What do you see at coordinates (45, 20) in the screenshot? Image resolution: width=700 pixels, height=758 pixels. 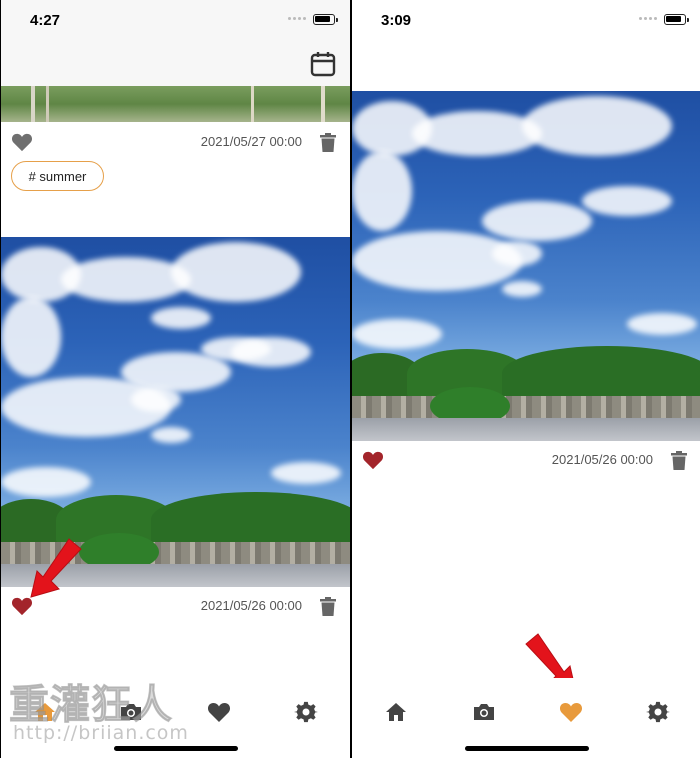 I see `status-time: 4:27` at bounding box center [45, 20].